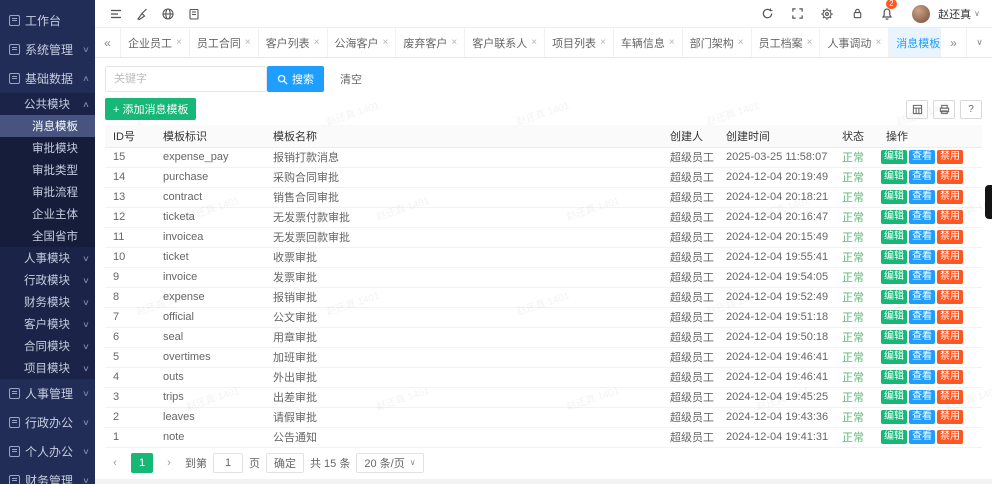  Describe the element at coordinates (47, 126) in the screenshot. I see `sidebar-item-4: 消息模板` at that location.